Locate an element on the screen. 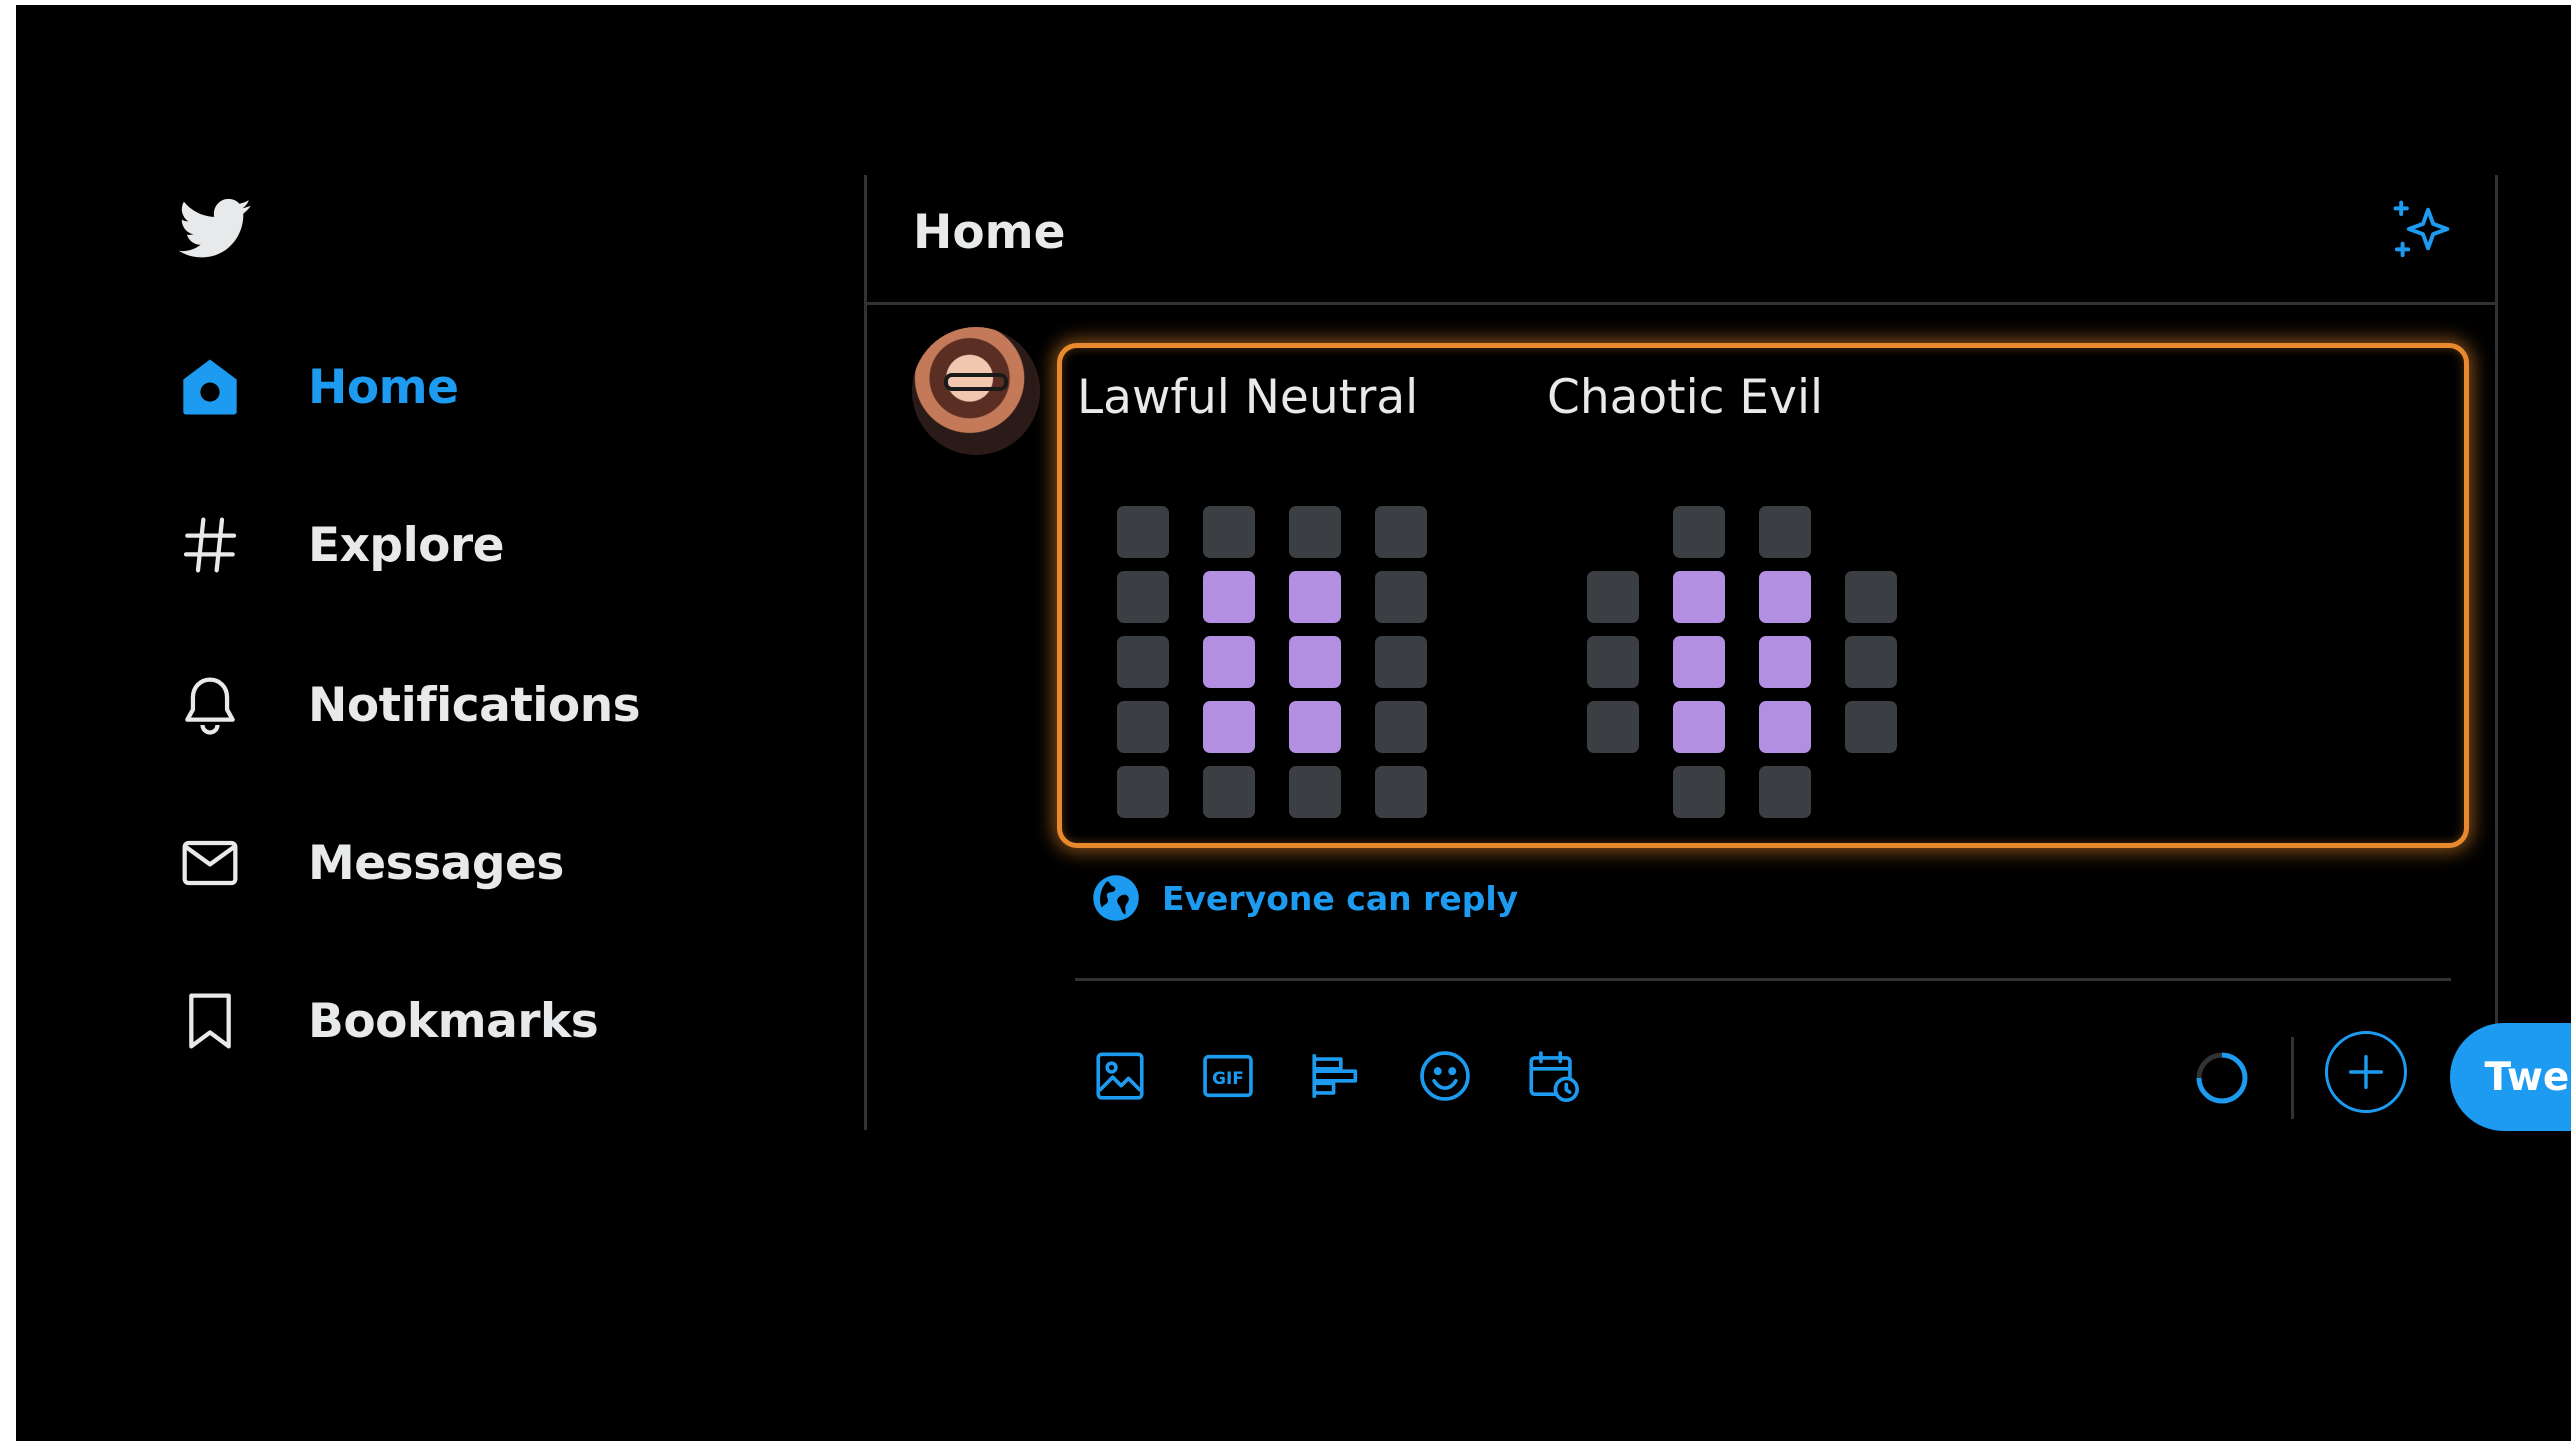 Image resolution: width=2571 pixels, height=1441 pixels. compose-toolbar: GIF Twe is located at coordinates (1823, 1077).